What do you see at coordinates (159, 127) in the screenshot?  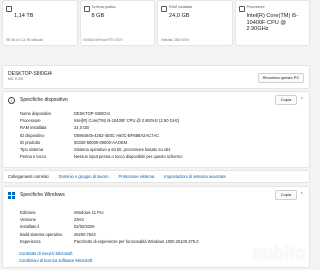 I see `spec-row: RAM installata 24,0 GB` at bounding box center [159, 127].